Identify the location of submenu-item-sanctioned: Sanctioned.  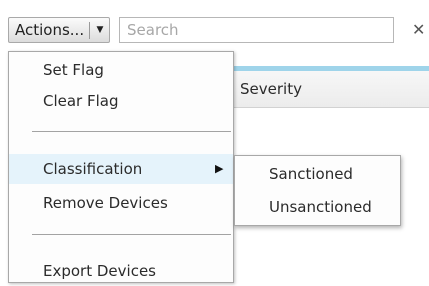
(317, 174).